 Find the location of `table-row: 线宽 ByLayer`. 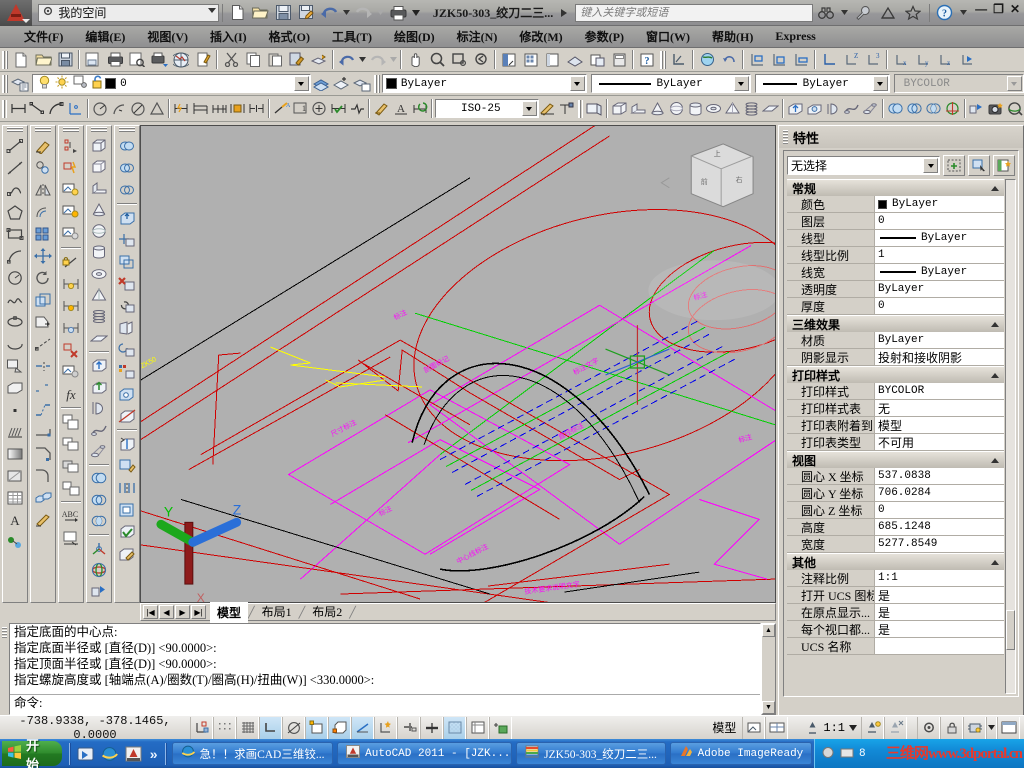

table-row: 线宽 ByLayer is located at coordinates (895, 272).